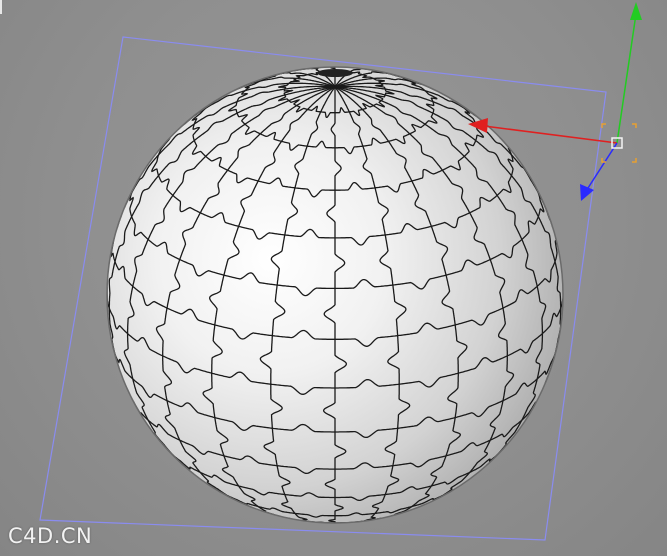 Image resolution: width=667 pixels, height=556 pixels. What do you see at coordinates (636, 11) in the screenshot?
I see `move-arrow-y-icon` at bounding box center [636, 11].